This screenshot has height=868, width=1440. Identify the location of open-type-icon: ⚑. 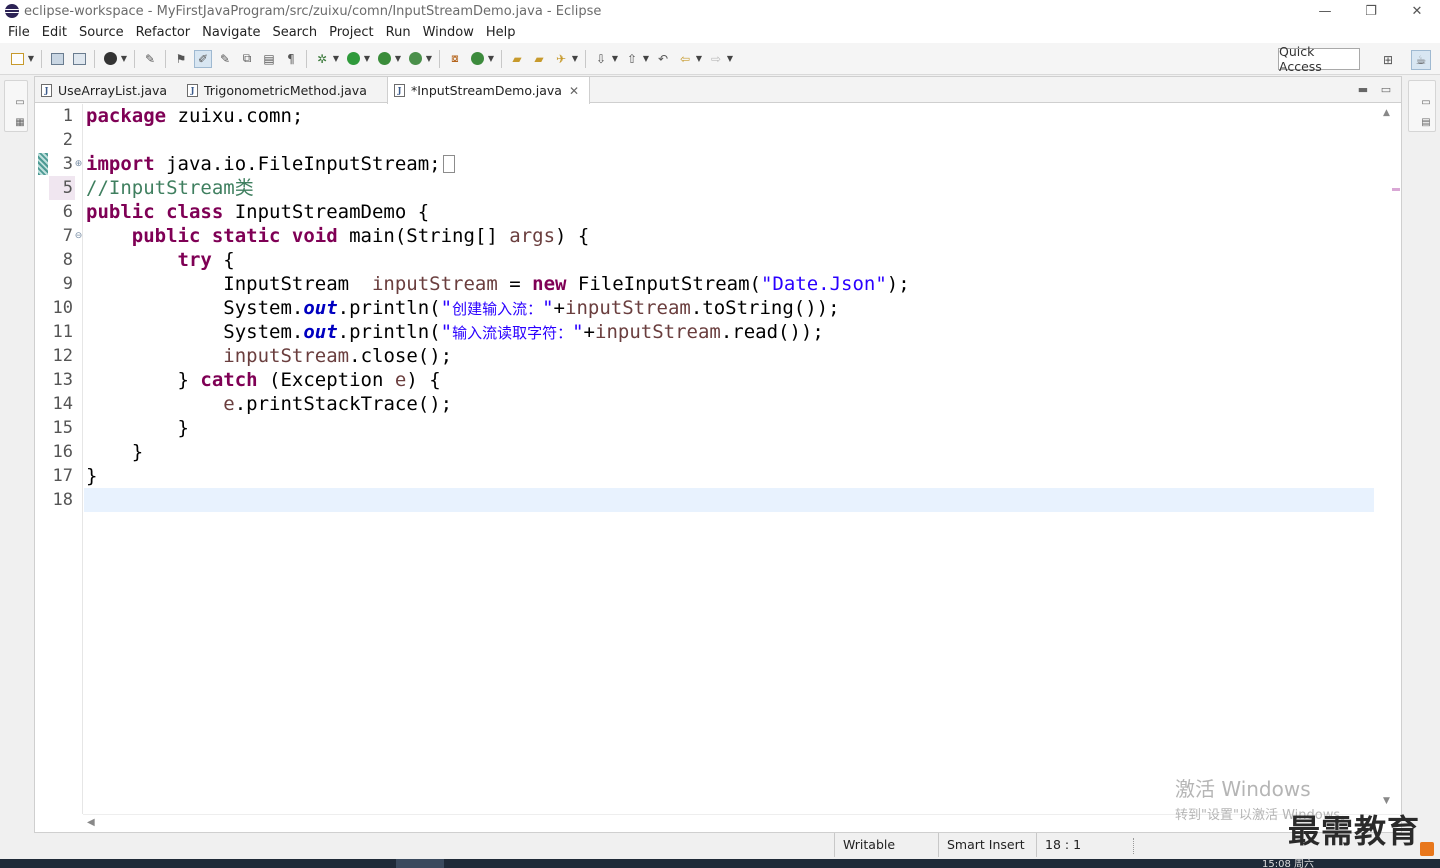
(181, 59).